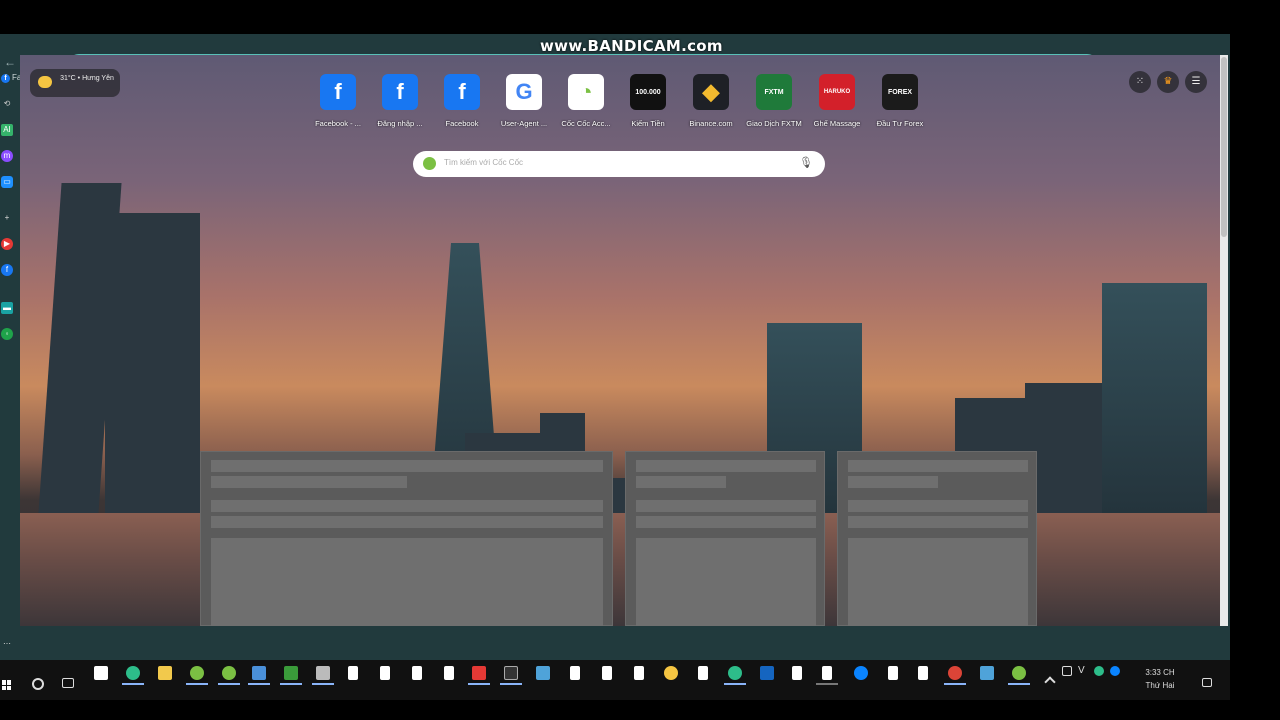 This screenshot has height=720, width=1280. I want to click on coccoc-logo-icon, so click(429, 163).